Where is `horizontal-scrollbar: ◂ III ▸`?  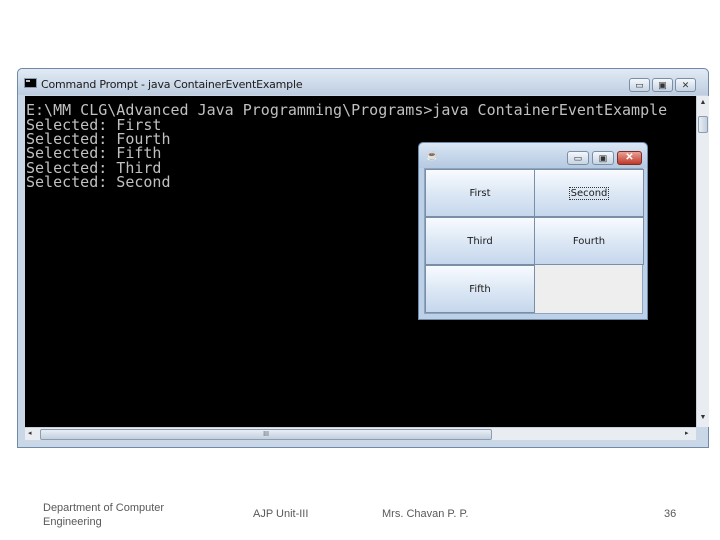
horizontal-scrollbar: ◂ III ▸ is located at coordinates (360, 433).